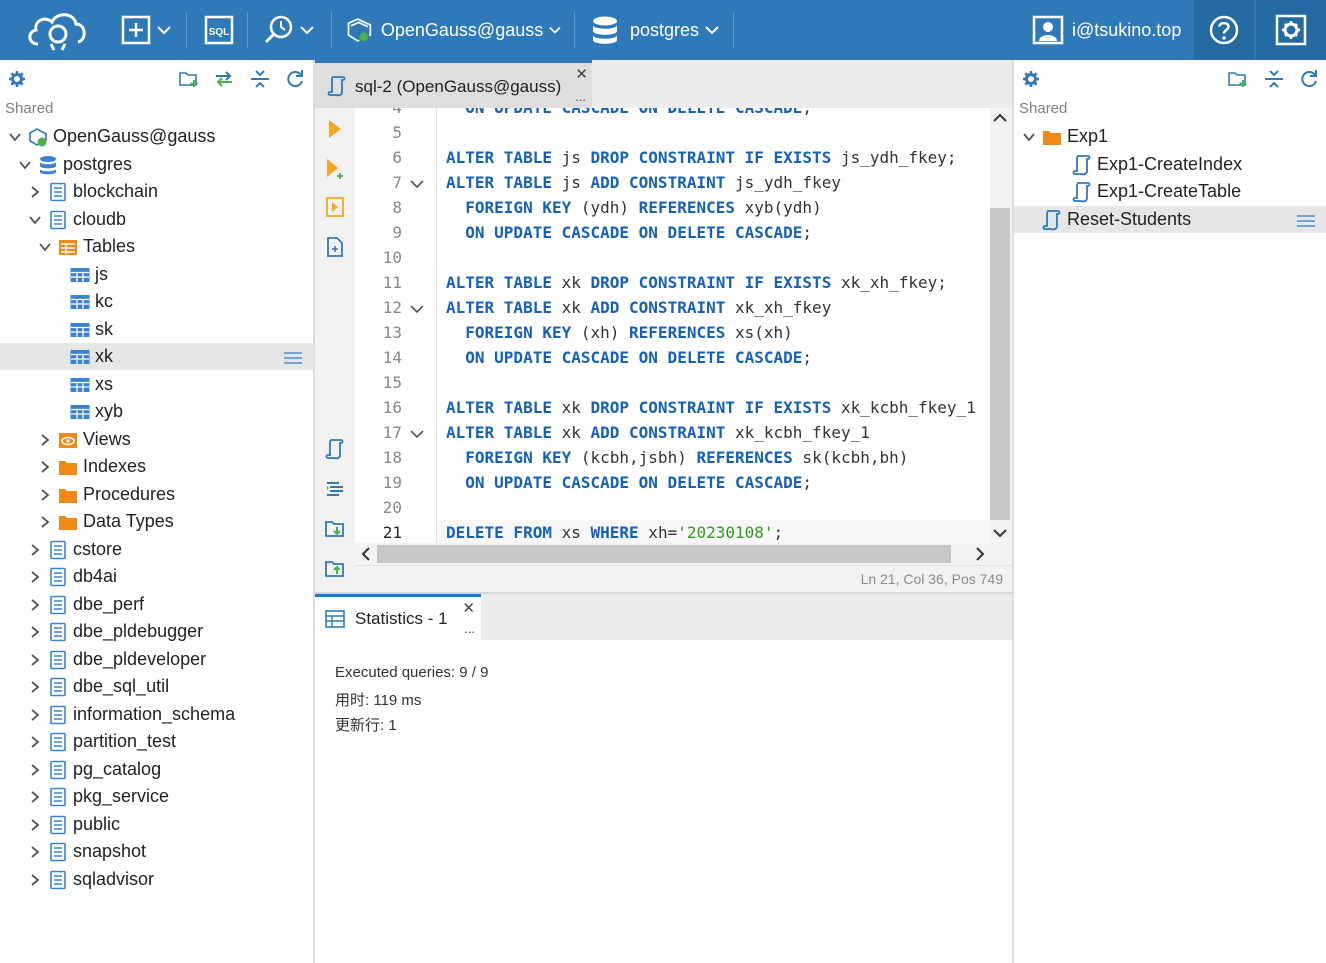 This screenshot has width=1326, height=963. What do you see at coordinates (1170, 191) in the screenshot?
I see `tree-script-exp1-createtable: Exp1-CreateTable` at bounding box center [1170, 191].